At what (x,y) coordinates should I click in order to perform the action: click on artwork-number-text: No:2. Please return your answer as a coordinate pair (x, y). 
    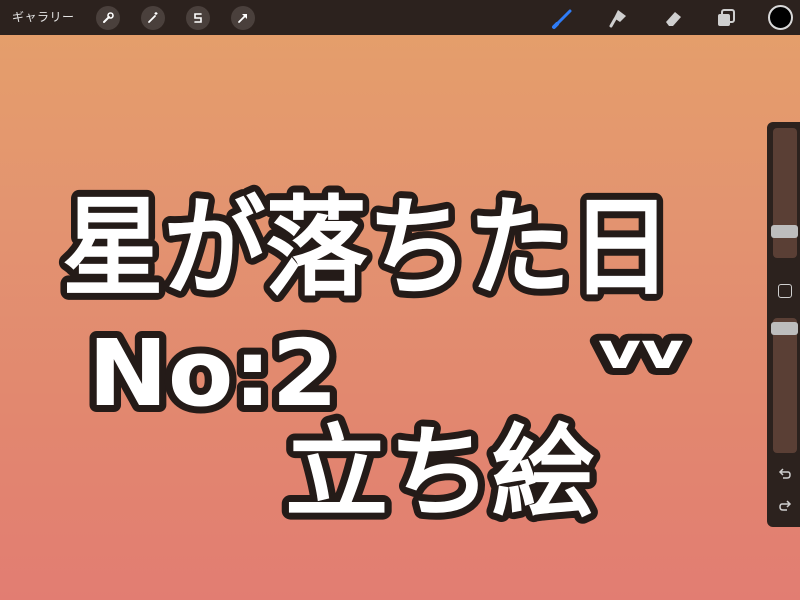
    Looking at the image, I should click on (213, 373).